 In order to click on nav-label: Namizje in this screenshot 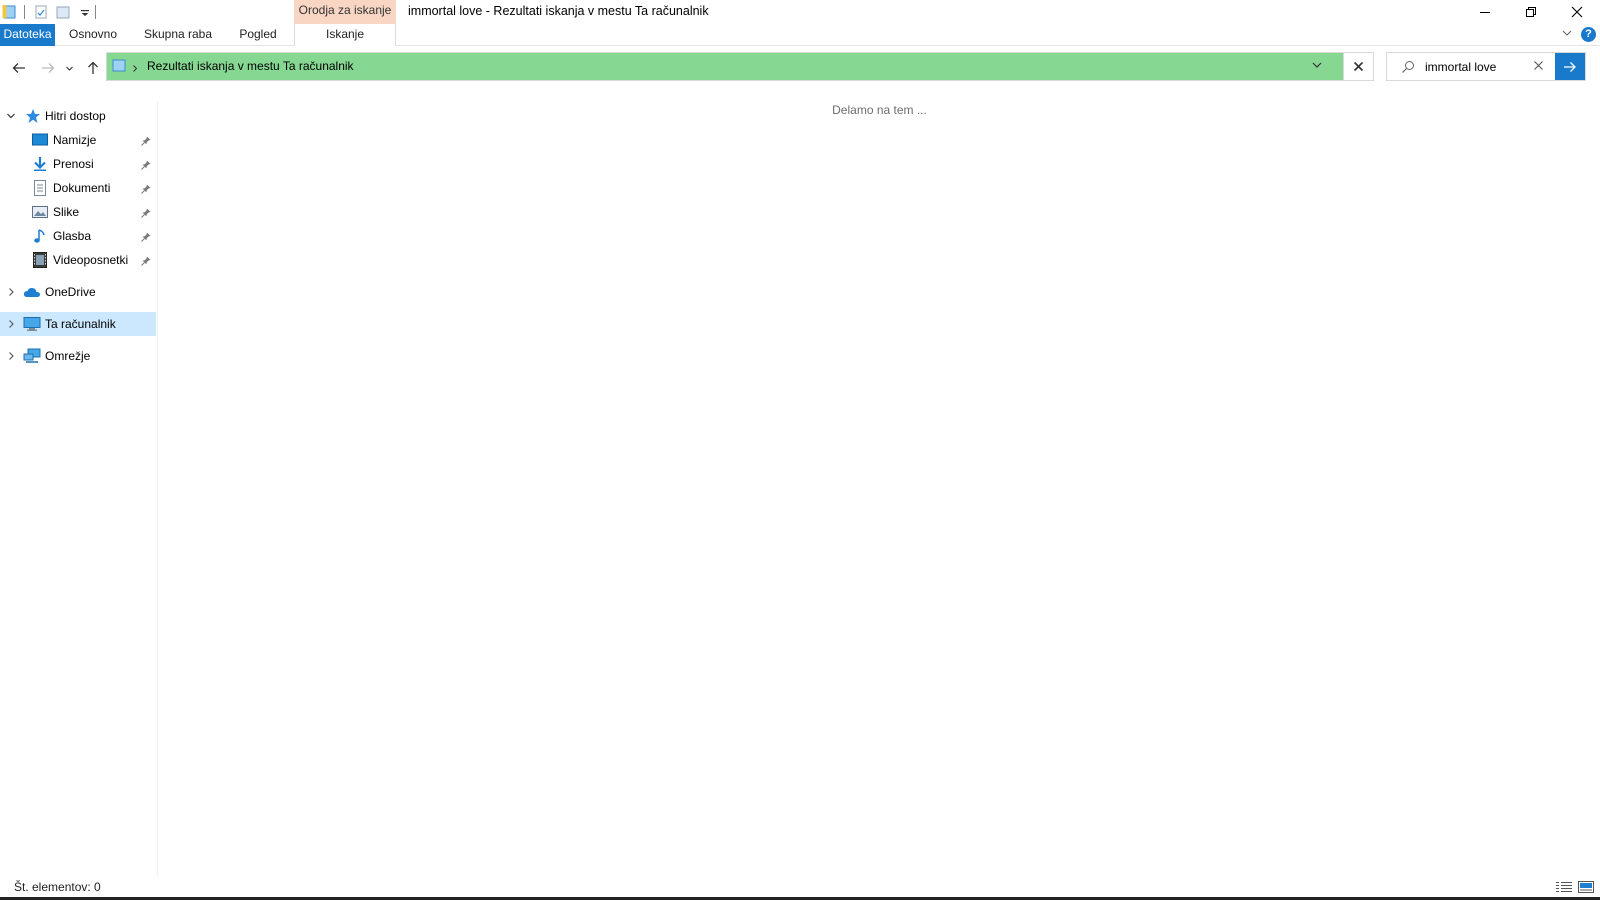, I will do `click(75, 140)`.